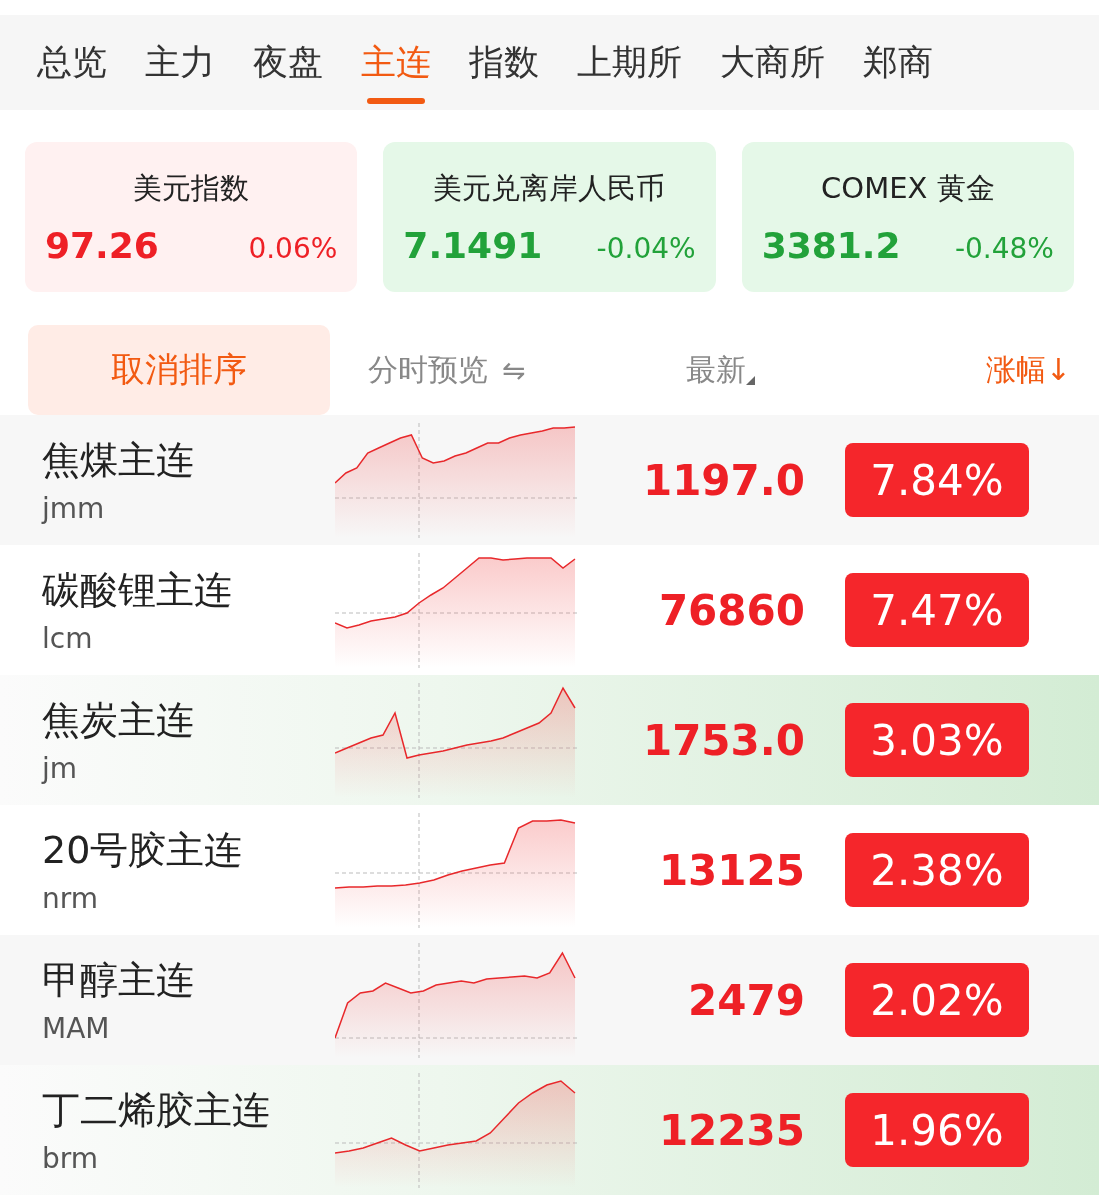 The width and height of the screenshot is (1099, 1200). What do you see at coordinates (473, 245) in the screenshot?
I see `index-price: 7.1491` at bounding box center [473, 245].